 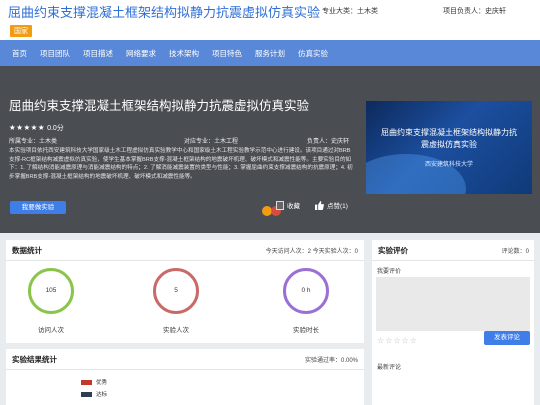 What do you see at coordinates (102, 395) in the screenshot?
I see `legend-label: 达标` at bounding box center [102, 395].